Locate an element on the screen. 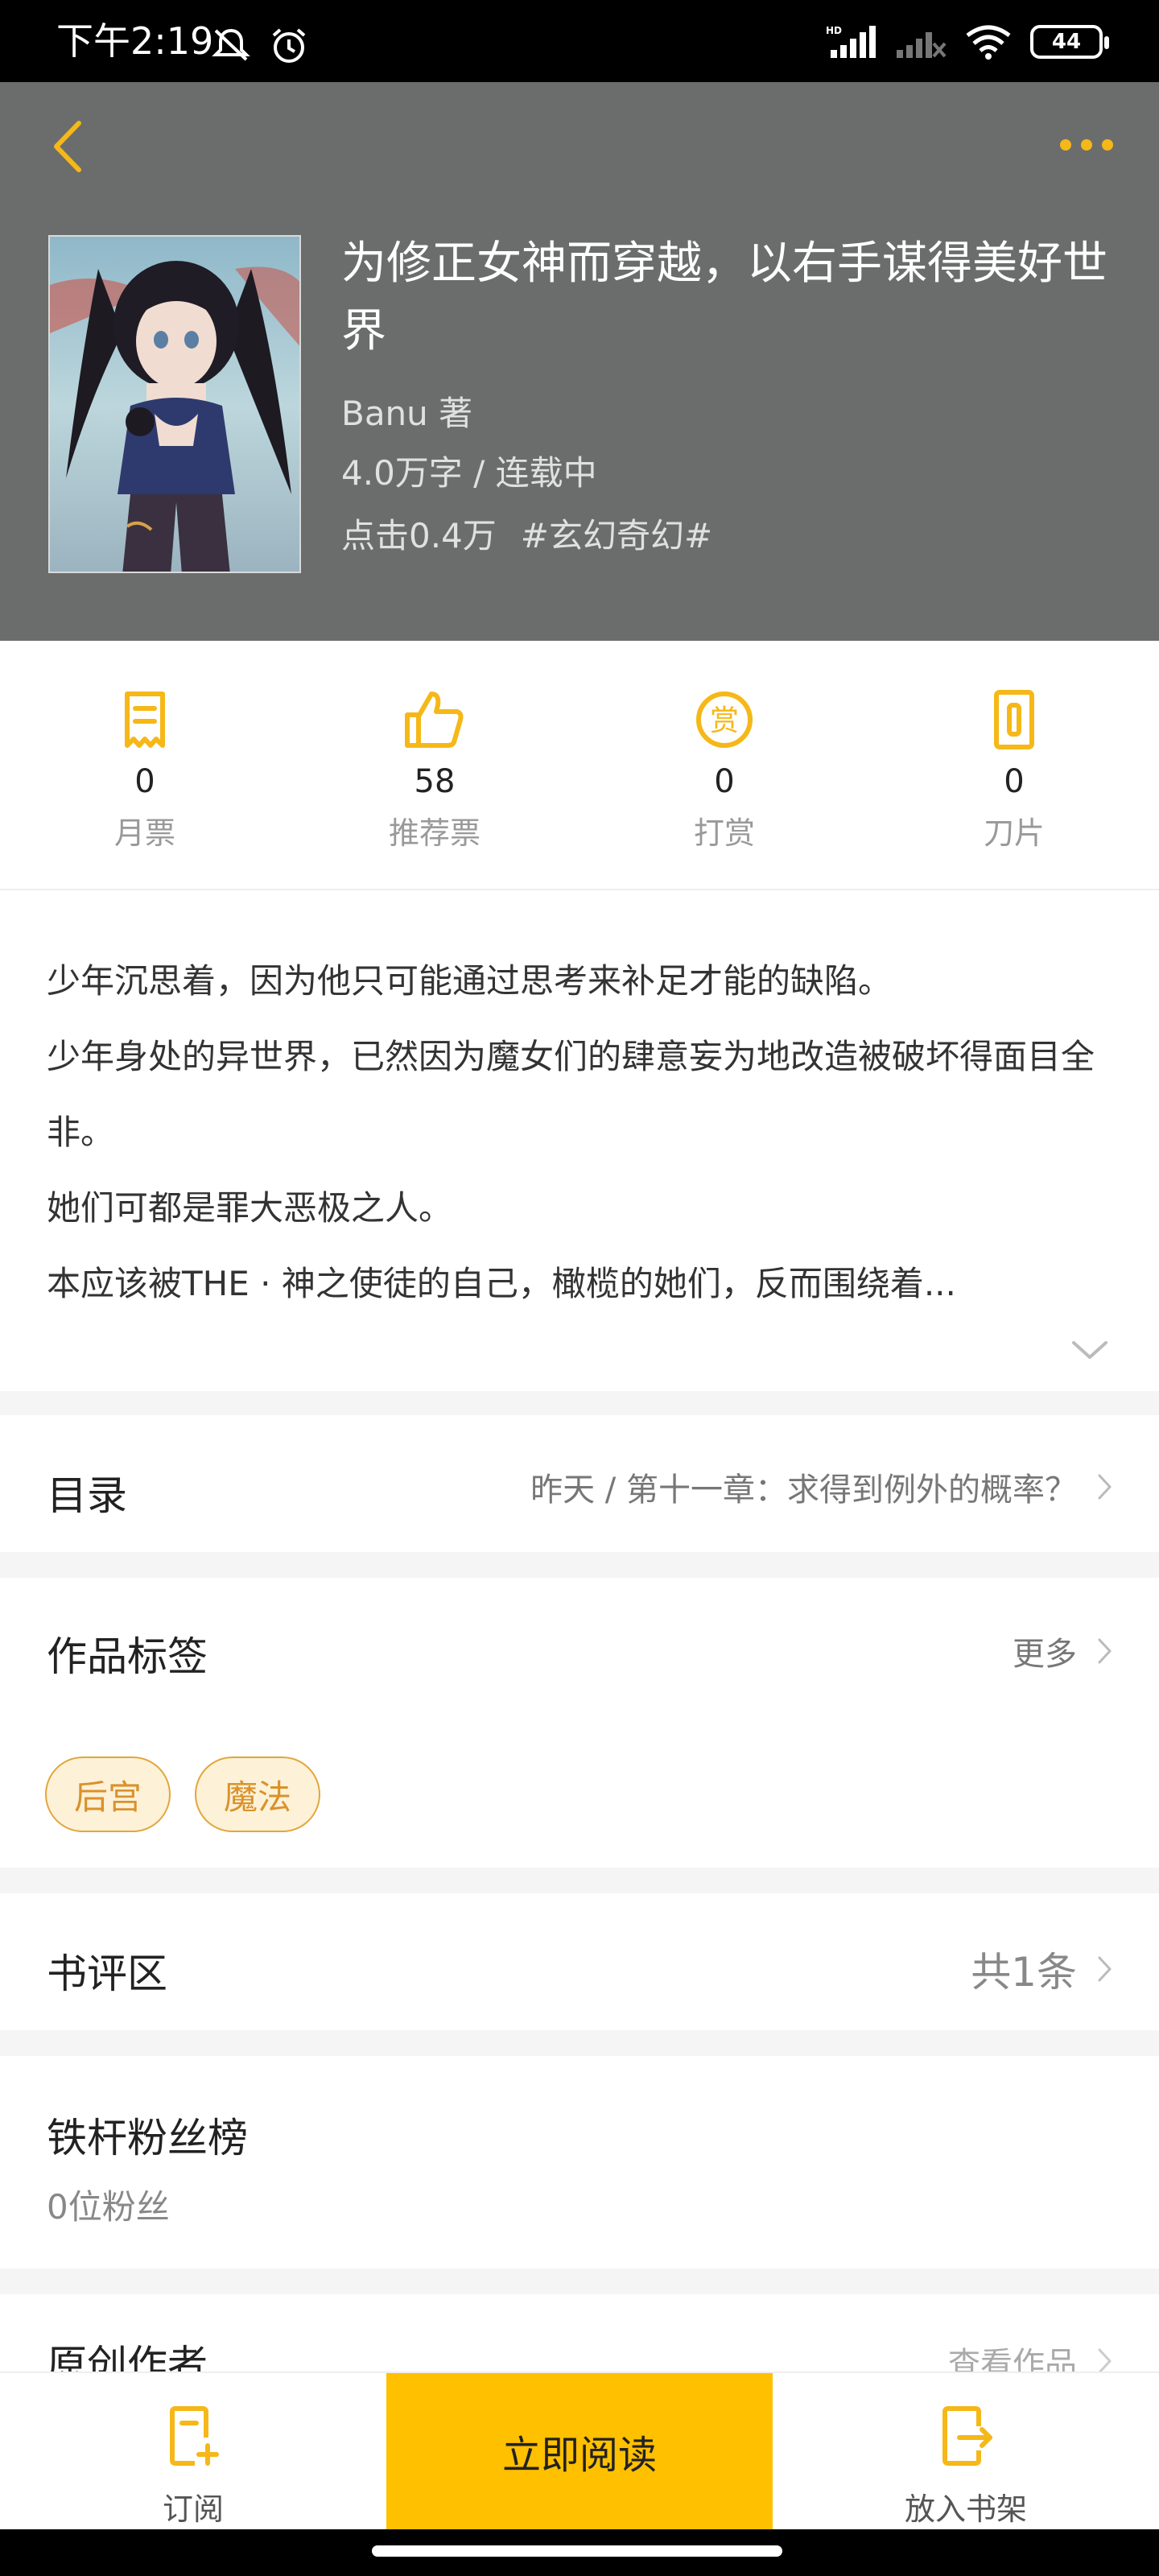  book-review-row: 书评区 共1条 is located at coordinates (579, 1961).